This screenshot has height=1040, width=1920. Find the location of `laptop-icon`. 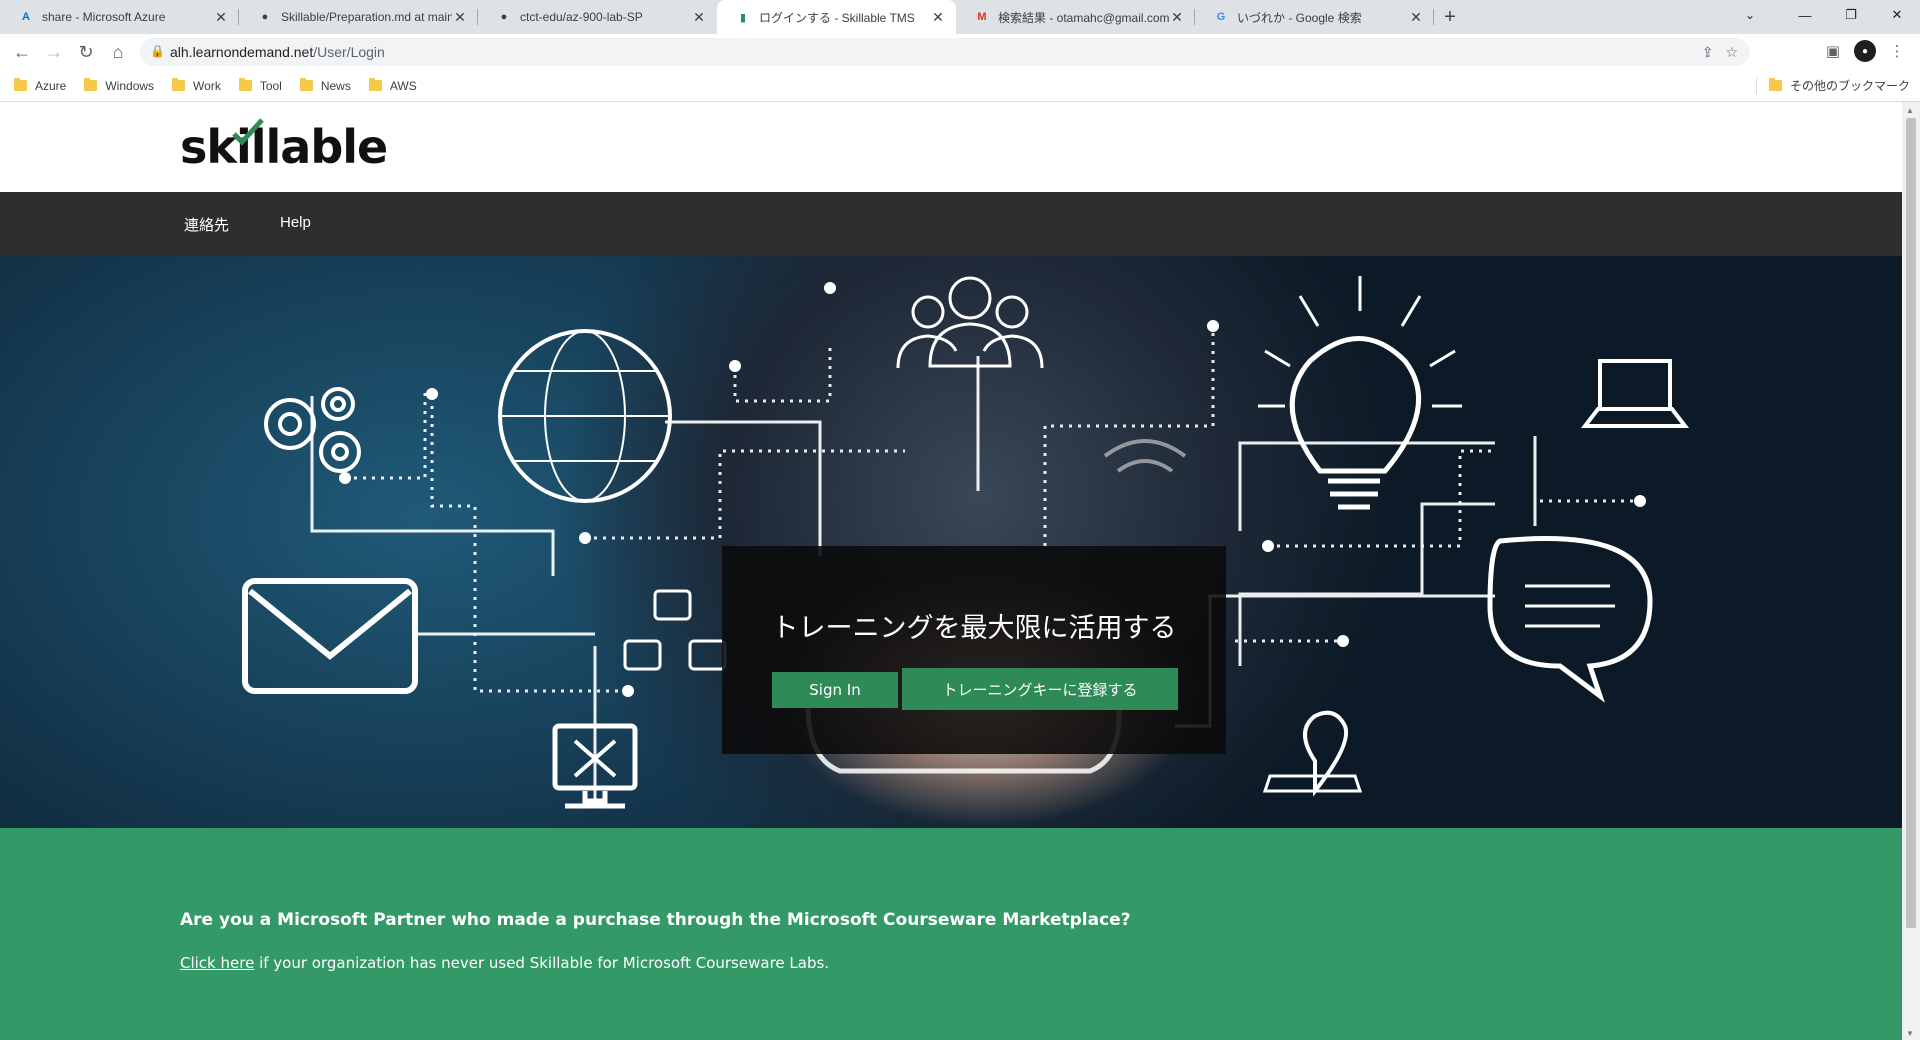

laptop-icon is located at coordinates (1635, 393).